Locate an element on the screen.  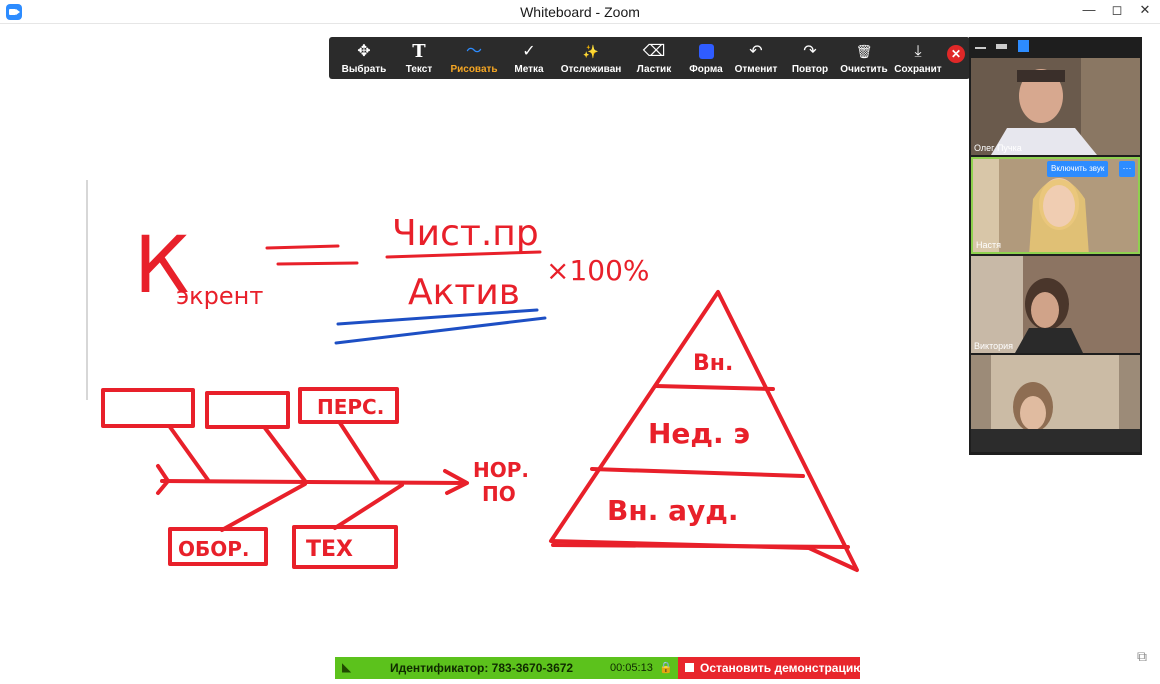
tool-stamp-label: Метка is located at coordinates (529, 69).